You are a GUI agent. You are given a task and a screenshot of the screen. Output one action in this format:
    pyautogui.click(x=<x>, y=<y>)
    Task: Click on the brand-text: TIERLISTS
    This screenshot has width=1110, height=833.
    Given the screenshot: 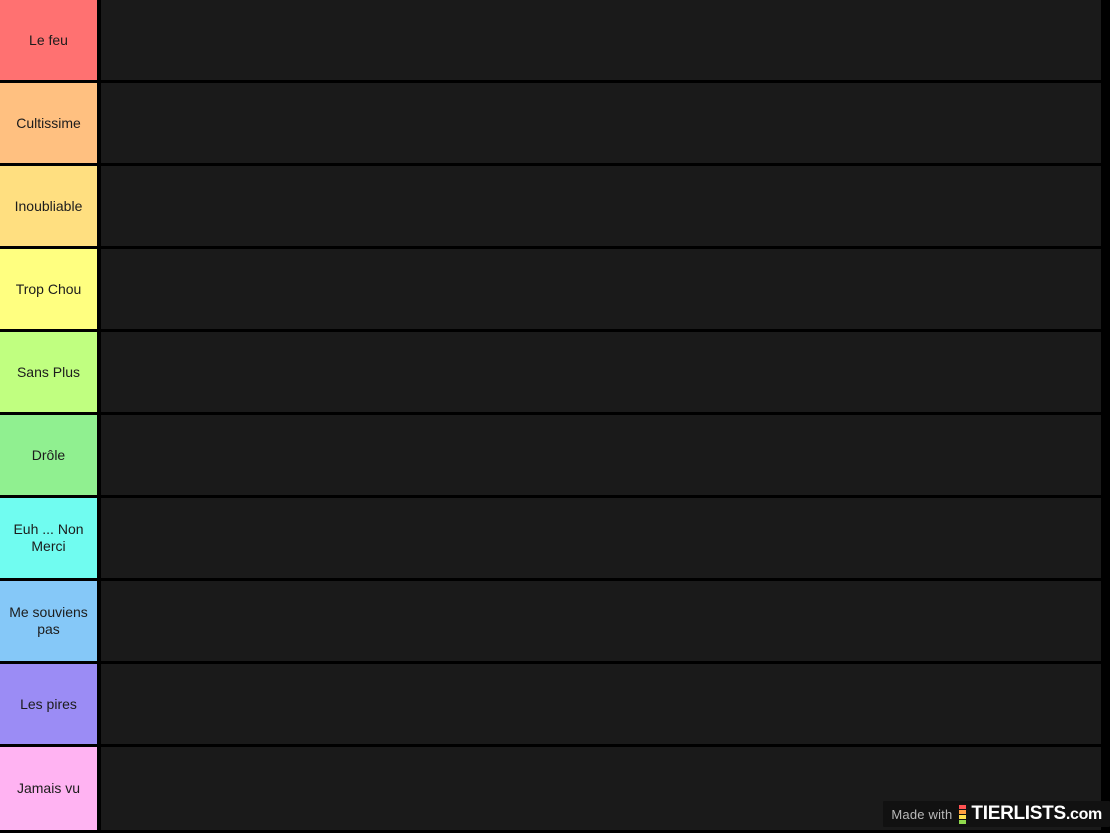 What is the action you would take?
    pyautogui.click(x=1018, y=813)
    